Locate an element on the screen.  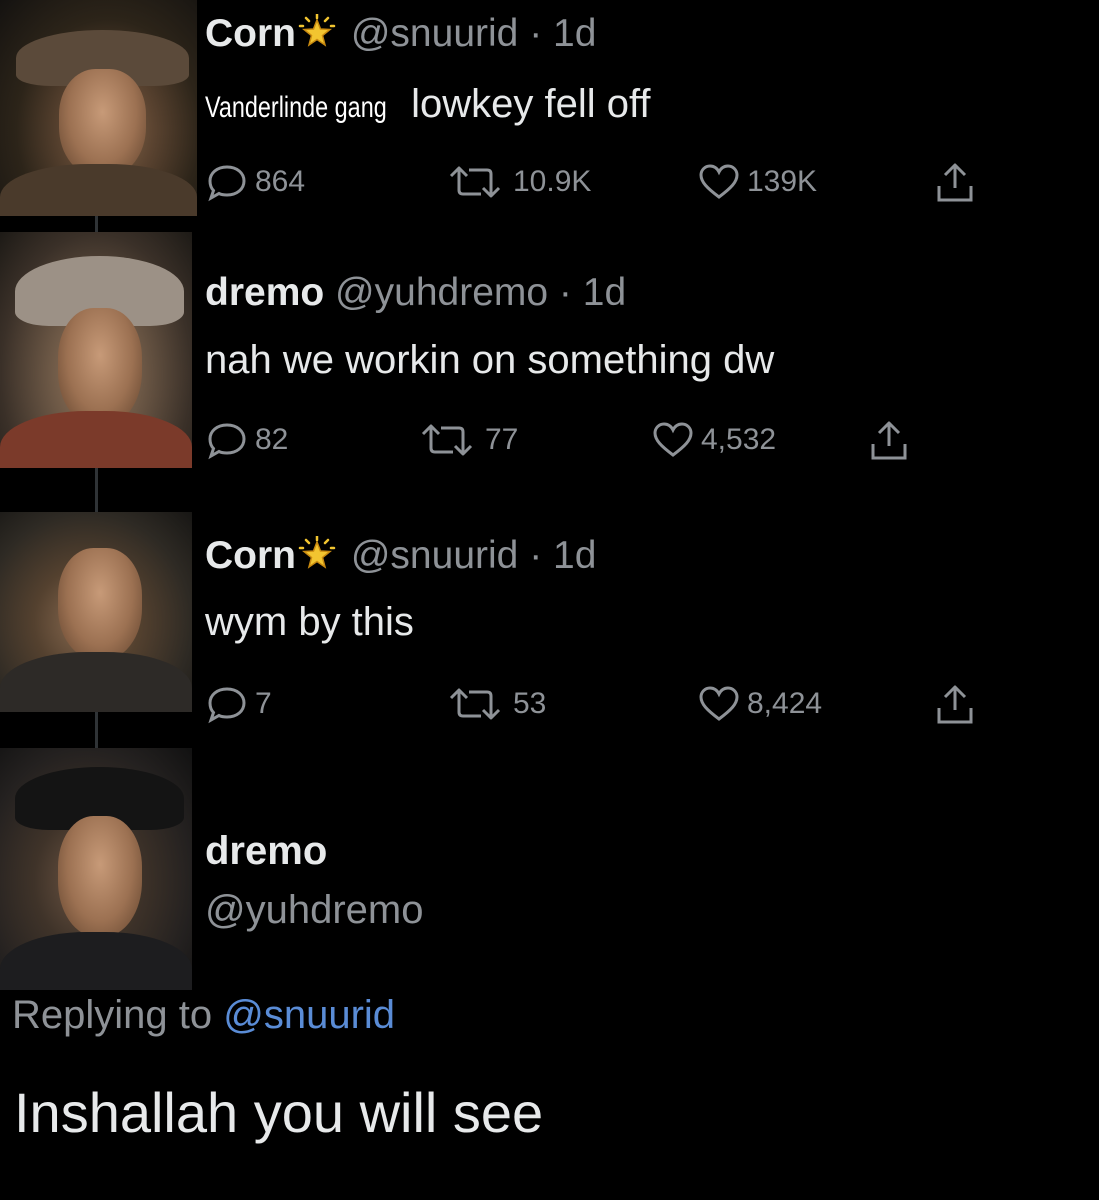
reply-button: 864 is located at coordinates (255, 182).